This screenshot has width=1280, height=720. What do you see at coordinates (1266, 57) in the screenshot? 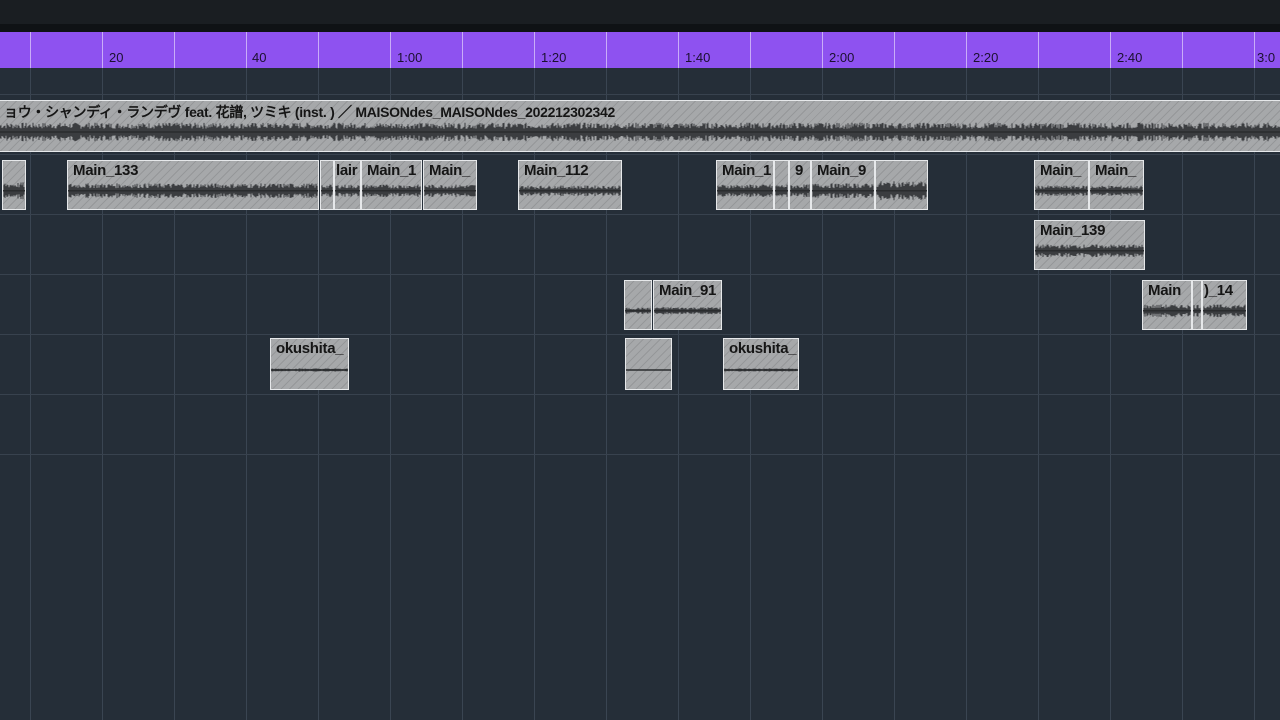
I see `ruler-label: 3:0` at bounding box center [1266, 57].